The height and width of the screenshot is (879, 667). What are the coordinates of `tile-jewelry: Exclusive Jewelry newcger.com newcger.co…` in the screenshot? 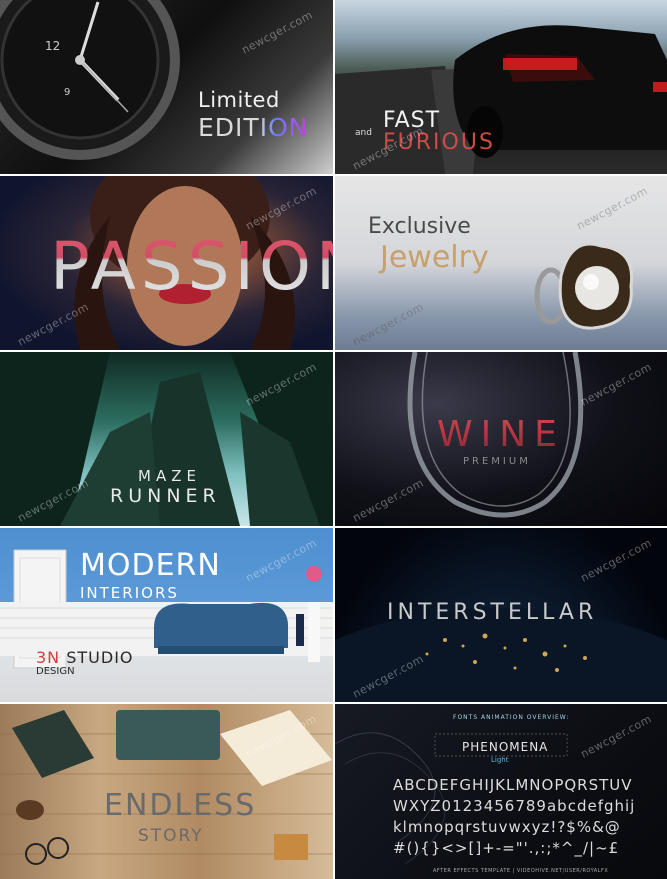 It's located at (501, 263).